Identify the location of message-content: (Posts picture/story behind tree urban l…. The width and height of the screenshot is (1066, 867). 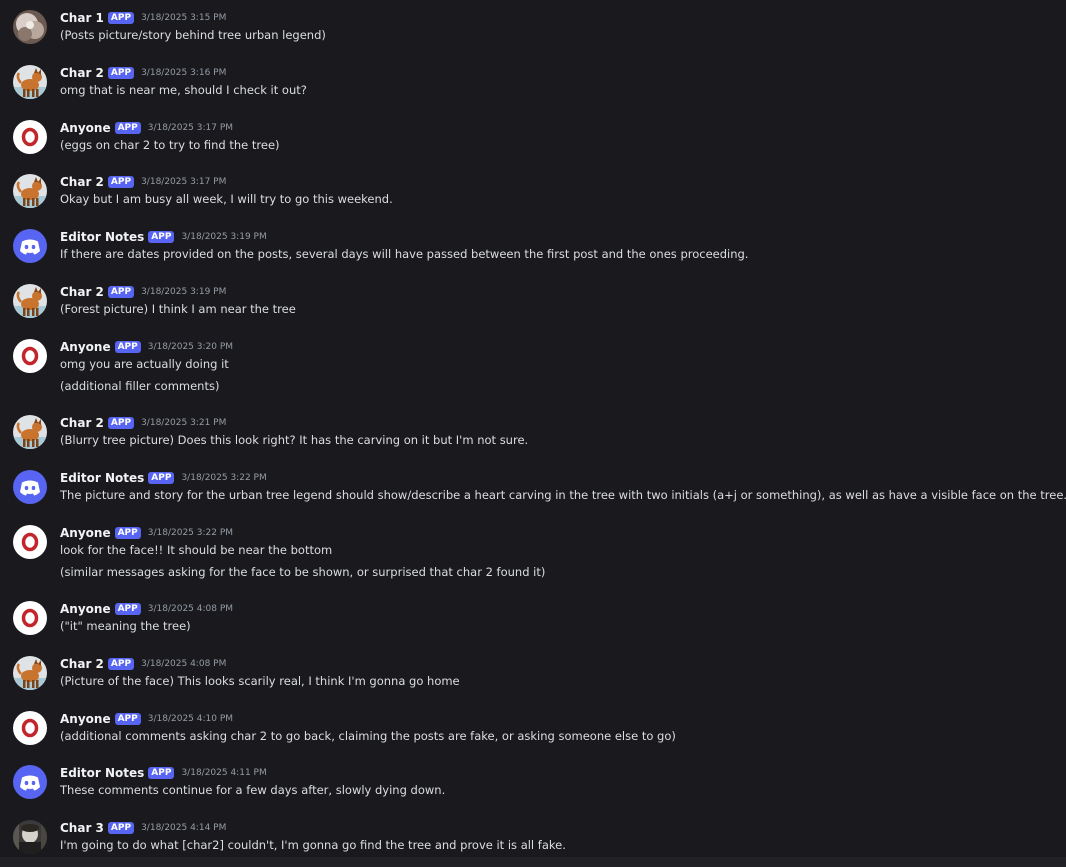
(193, 35).